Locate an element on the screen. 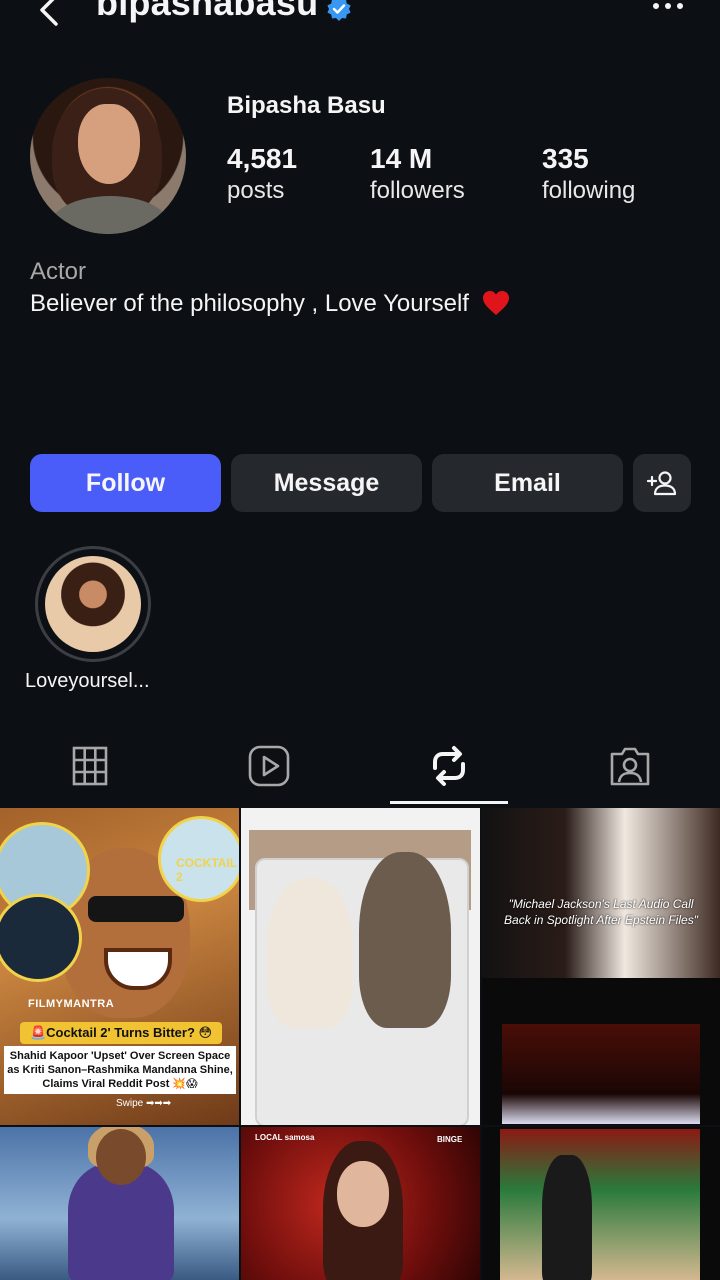 This screenshot has height=1280, width=720. followers-stat: 14 M followers is located at coordinates (417, 174).